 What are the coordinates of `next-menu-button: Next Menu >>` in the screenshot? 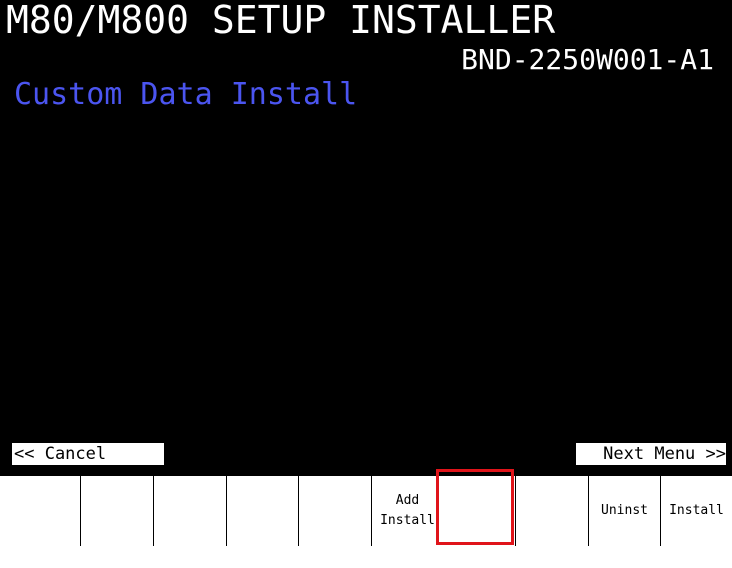 It's located at (651, 454).